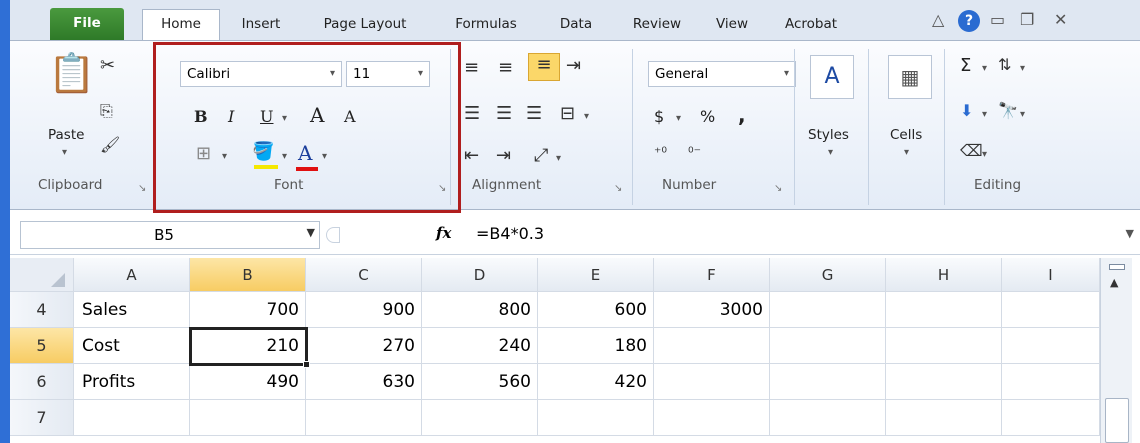 This screenshot has width=1140, height=443. What do you see at coordinates (742, 115) in the screenshot?
I see `comma-button: ,` at bounding box center [742, 115].